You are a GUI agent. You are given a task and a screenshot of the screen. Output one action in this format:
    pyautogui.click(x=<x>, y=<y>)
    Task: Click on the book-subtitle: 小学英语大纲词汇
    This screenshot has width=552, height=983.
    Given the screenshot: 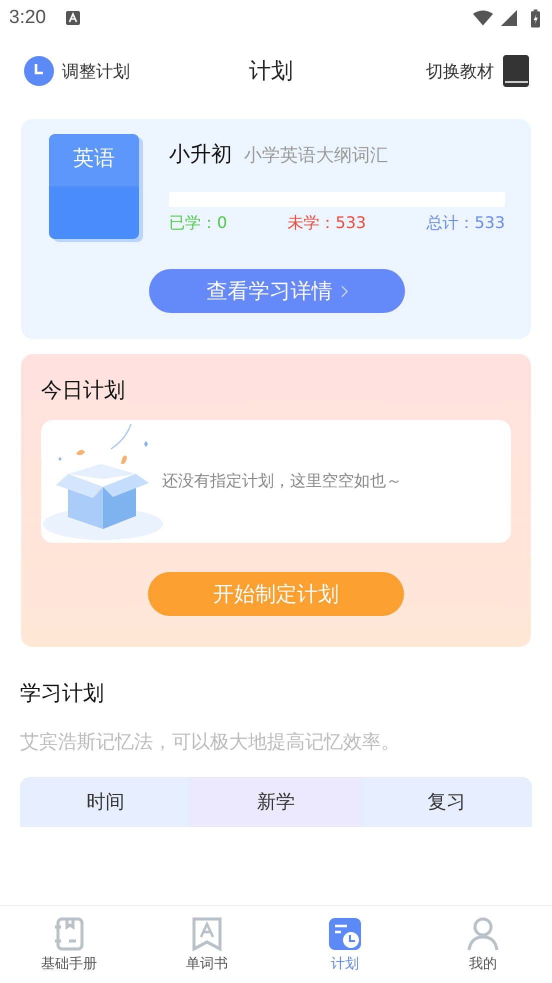 What is the action you would take?
    pyautogui.click(x=316, y=155)
    